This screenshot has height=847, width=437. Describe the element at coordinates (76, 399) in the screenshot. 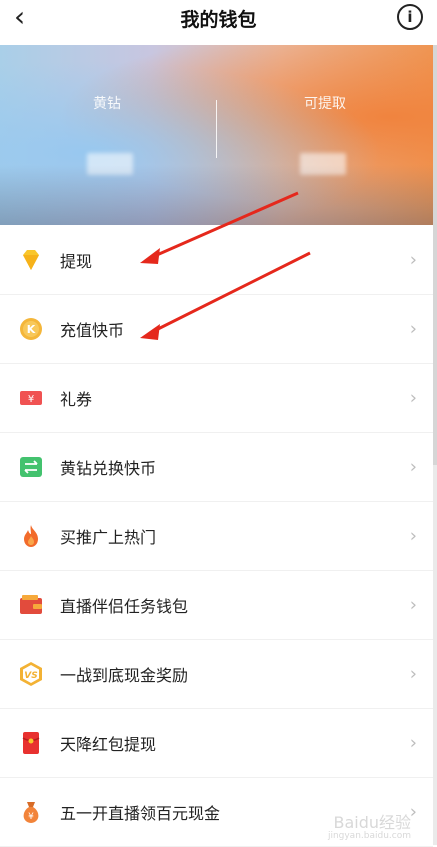

I see `menu-item-label: 礼券` at that location.